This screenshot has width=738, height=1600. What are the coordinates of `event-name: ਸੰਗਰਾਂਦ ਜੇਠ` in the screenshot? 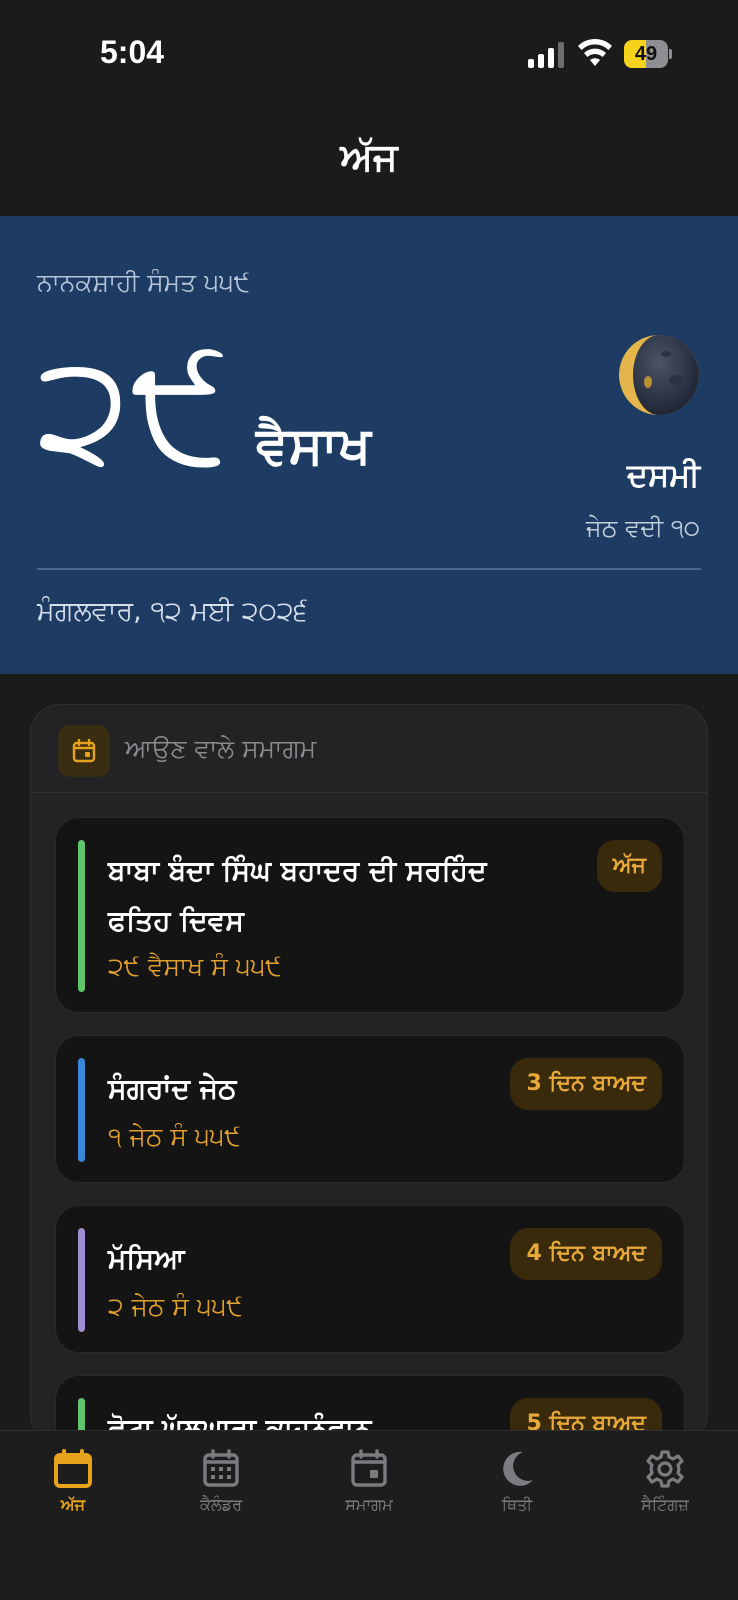 It's located at (172, 1088).